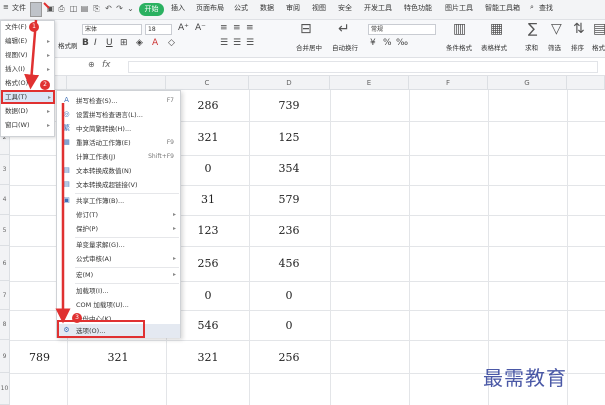 Image resolution: width=605 pixels, height=405 pixels. I want to click on arrow-to-dropdown, so click(46, 5).